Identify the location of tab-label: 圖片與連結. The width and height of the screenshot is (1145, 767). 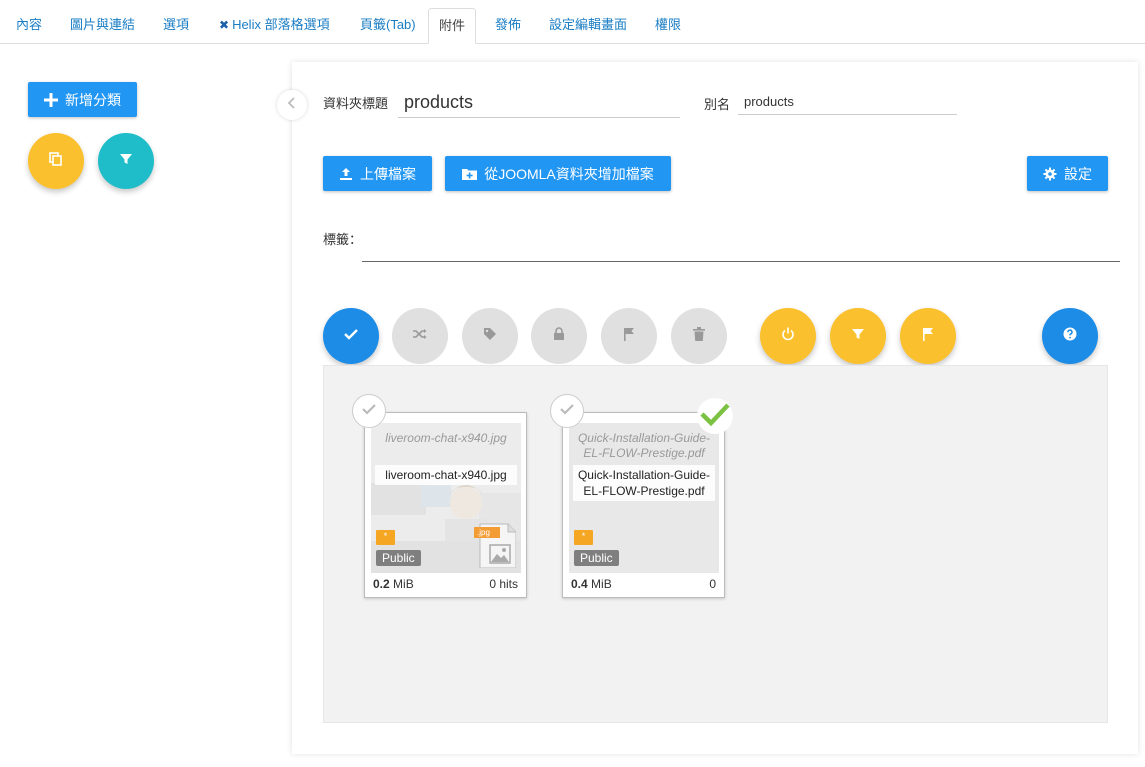
(103, 24).